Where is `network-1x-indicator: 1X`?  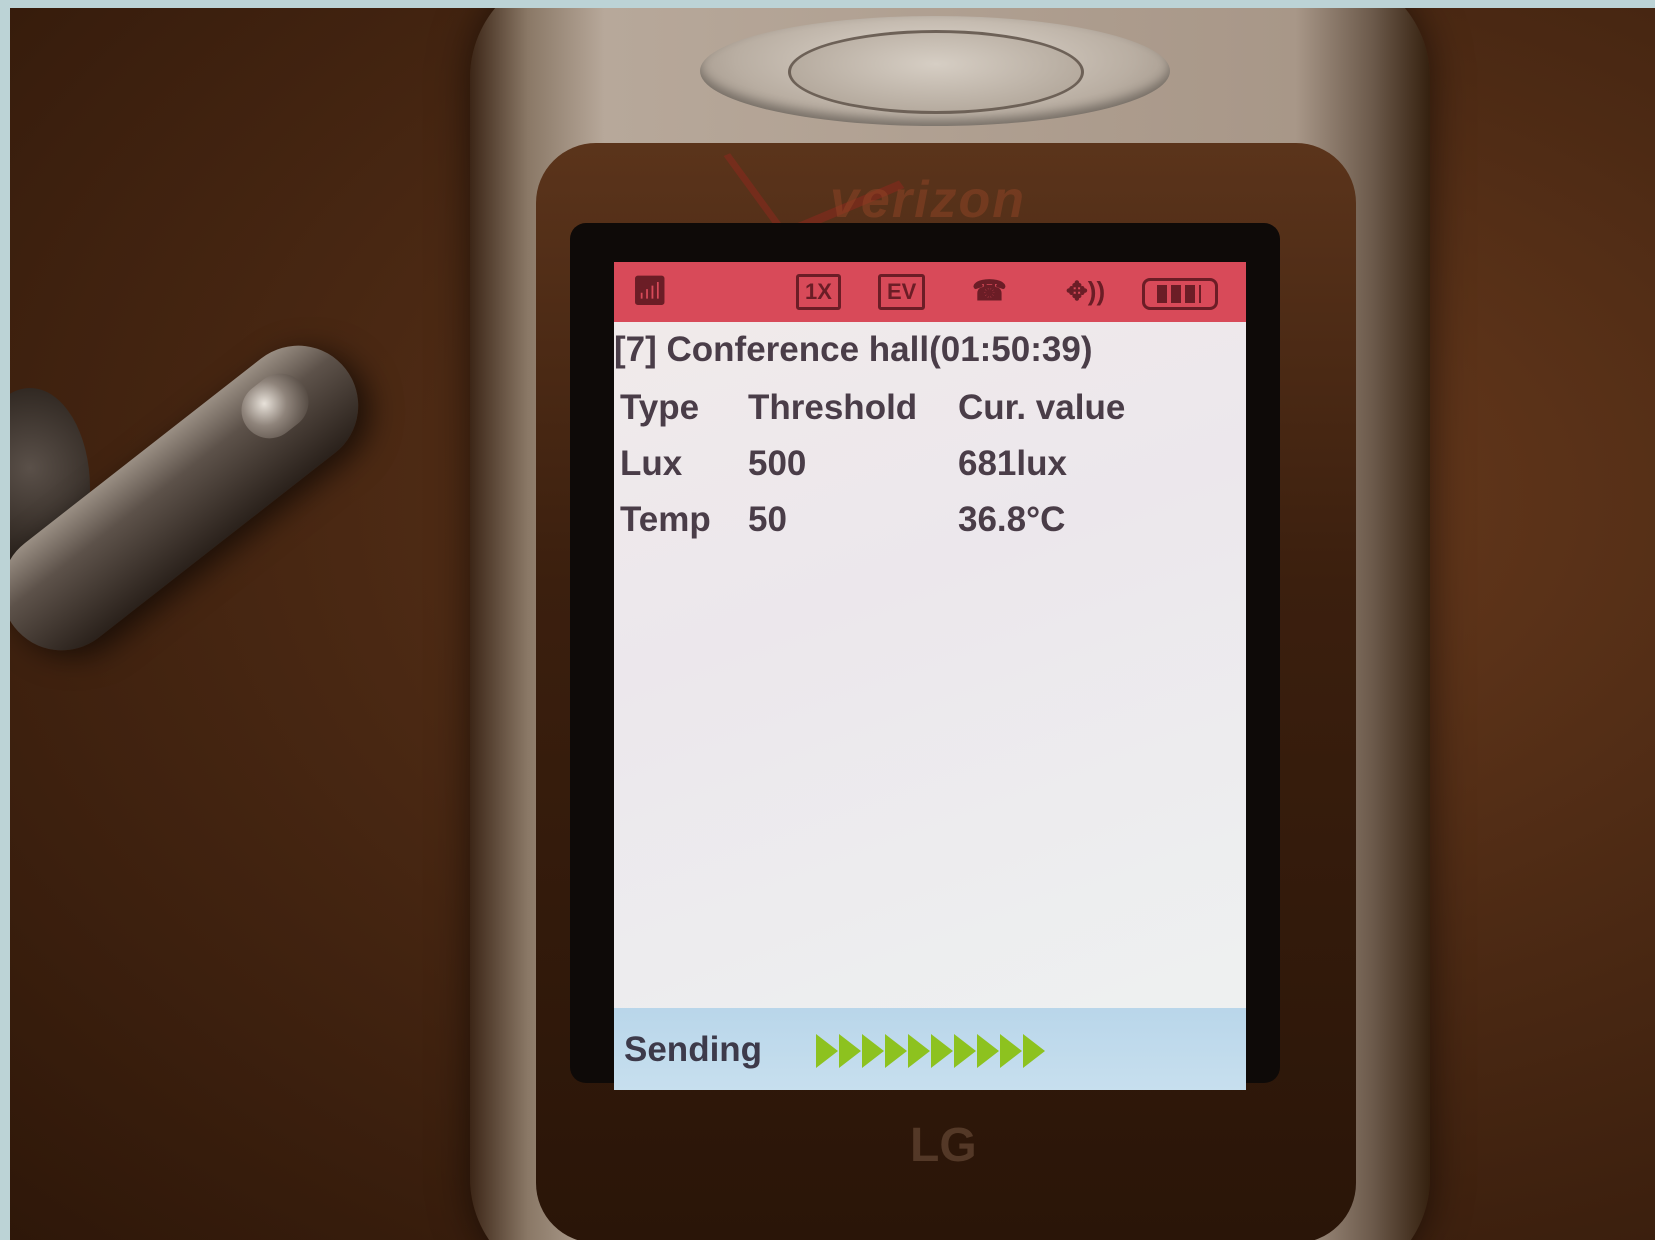
network-1x-indicator: 1X is located at coordinates (818, 292).